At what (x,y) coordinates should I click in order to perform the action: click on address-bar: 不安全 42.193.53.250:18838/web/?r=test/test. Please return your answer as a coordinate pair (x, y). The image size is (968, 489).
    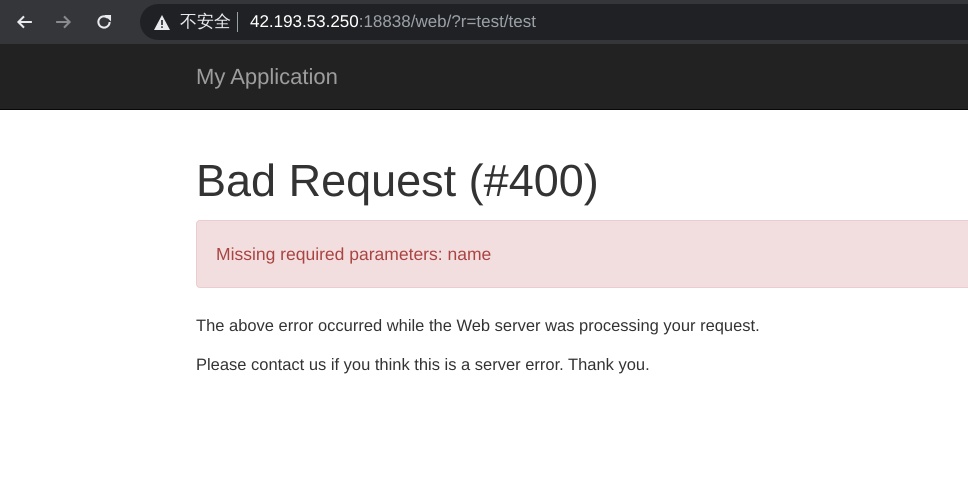
    Looking at the image, I should click on (554, 22).